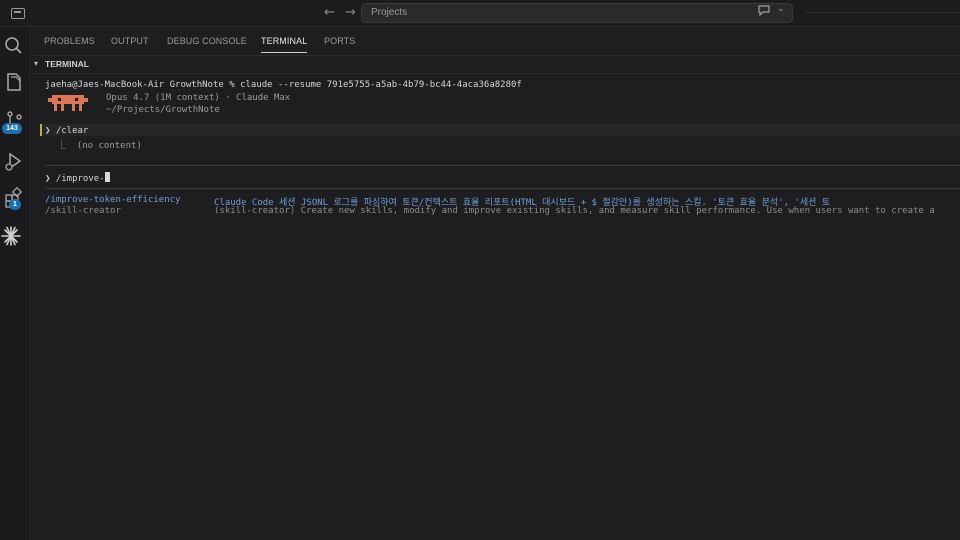  What do you see at coordinates (207, 41) in the screenshot?
I see `tab-debug-console: DEBUG CONSOLE` at bounding box center [207, 41].